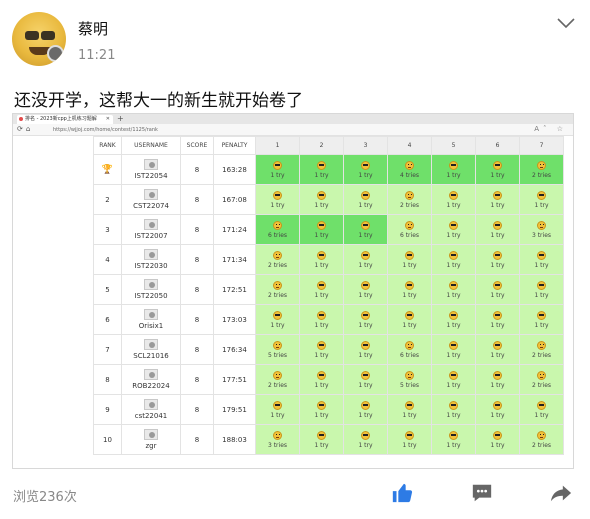 The height and width of the screenshot is (519, 590). What do you see at coordinates (151, 289) in the screenshot?
I see `username-cell: IST22050` at bounding box center [151, 289].